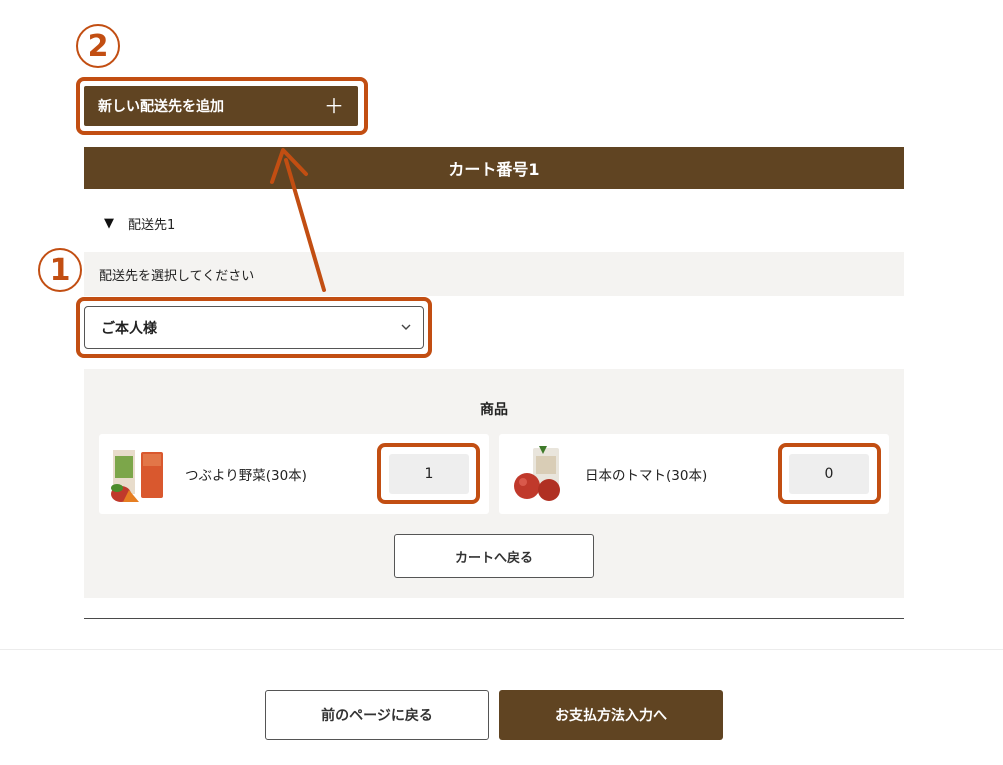  I want to click on step-number-1: 1, so click(60, 270).